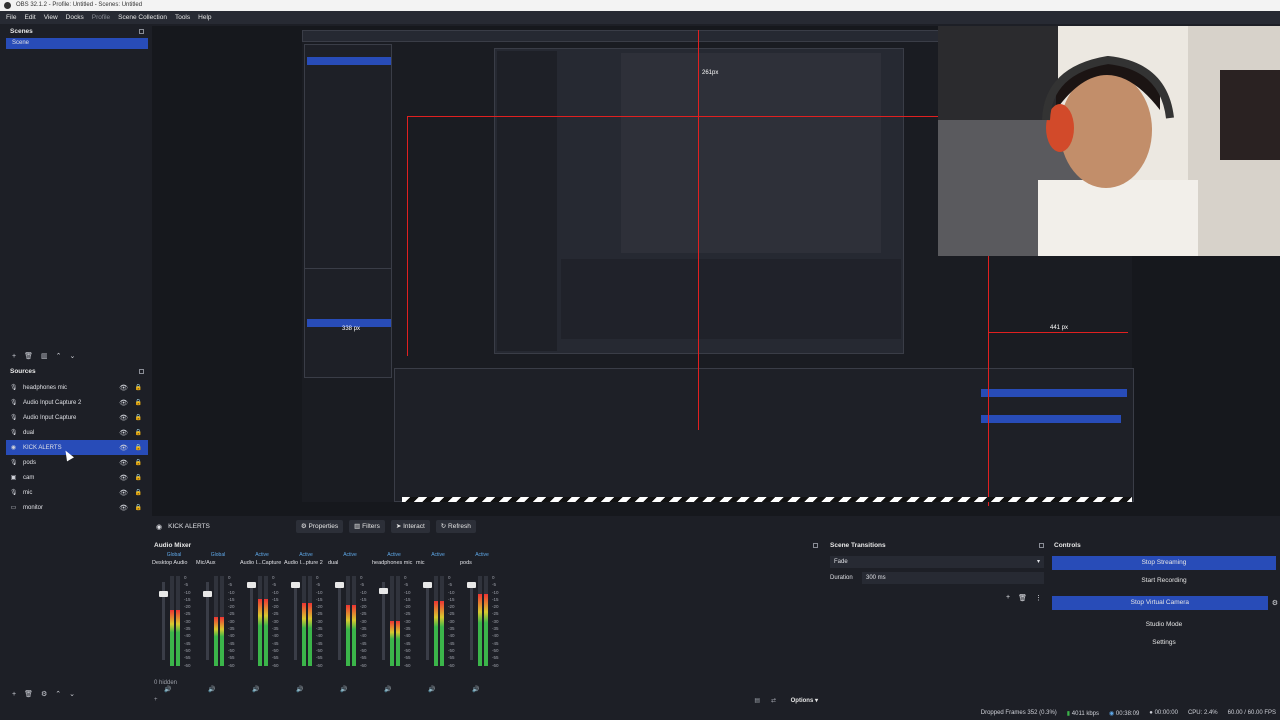 The height and width of the screenshot is (720, 1280). Describe the element at coordinates (1164, 563) in the screenshot. I see `stop-streaming-button: Stop Streaming` at that location.